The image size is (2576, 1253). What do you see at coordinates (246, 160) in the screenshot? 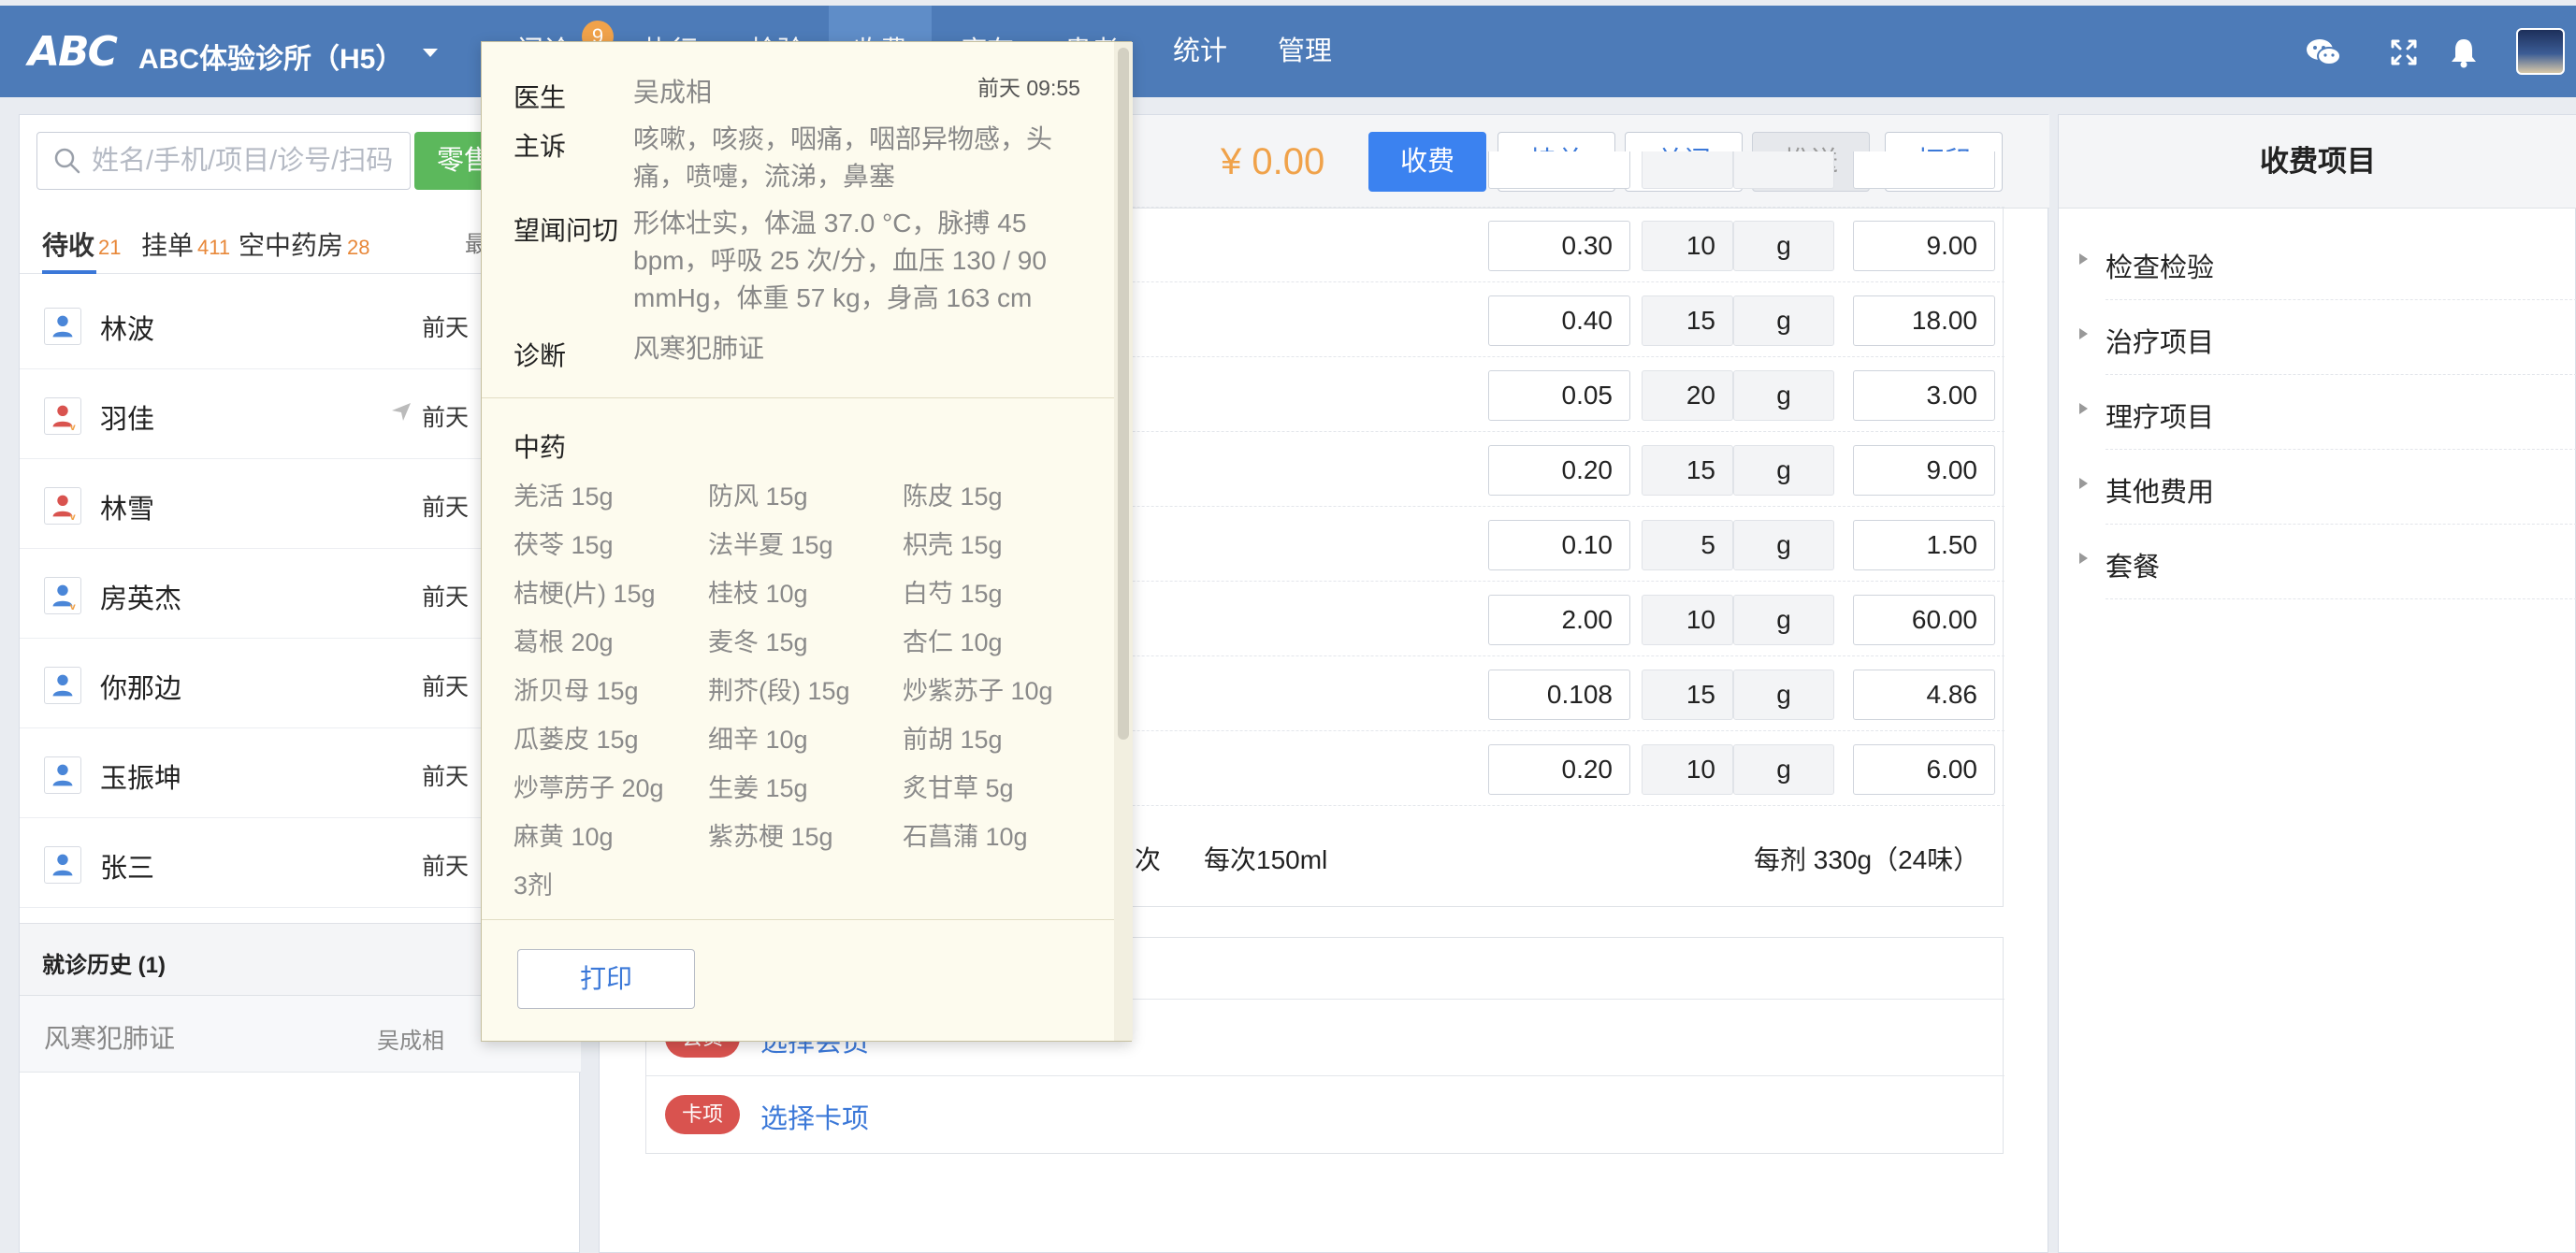
I see `search-input` at bounding box center [246, 160].